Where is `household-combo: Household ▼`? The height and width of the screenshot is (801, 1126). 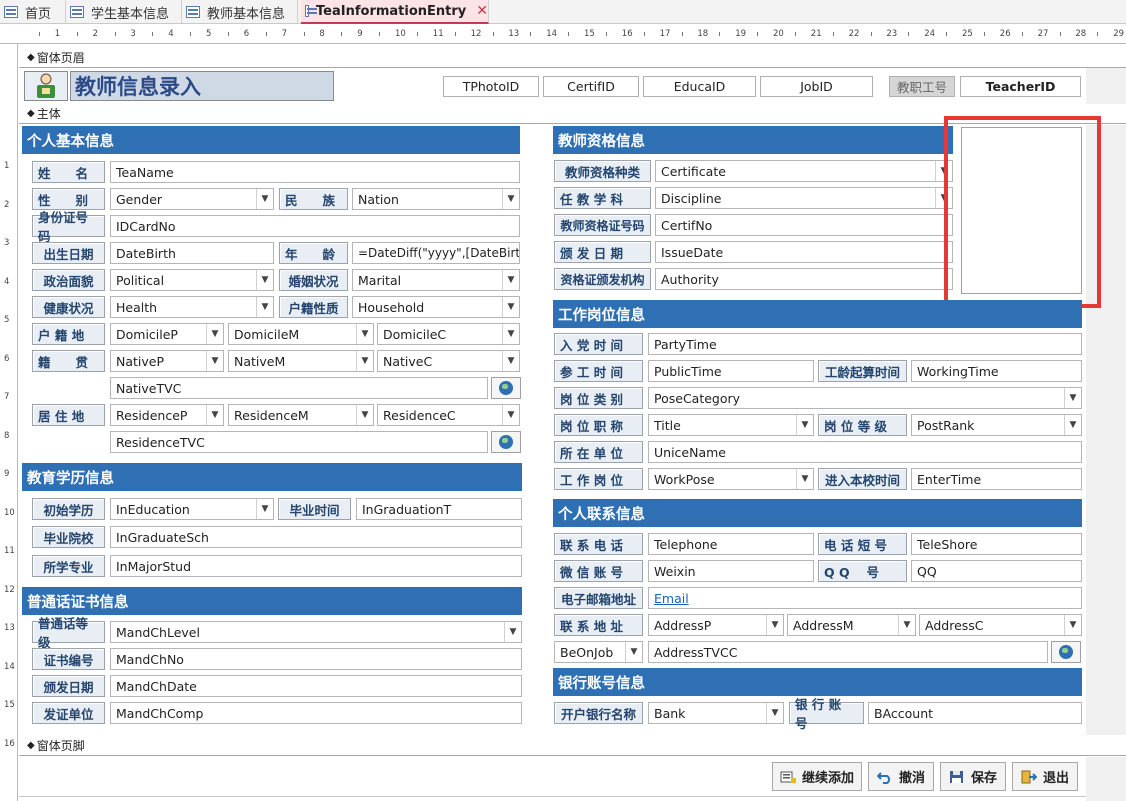
household-combo: Household ▼ is located at coordinates (436, 307).